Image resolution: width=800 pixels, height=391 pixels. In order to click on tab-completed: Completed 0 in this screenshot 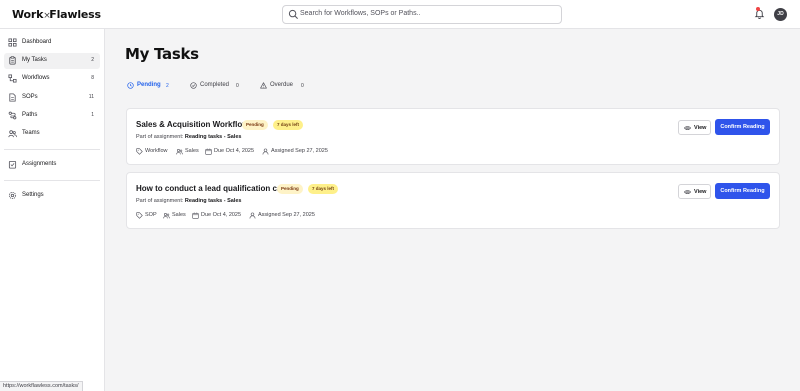, I will do `click(217, 85)`.